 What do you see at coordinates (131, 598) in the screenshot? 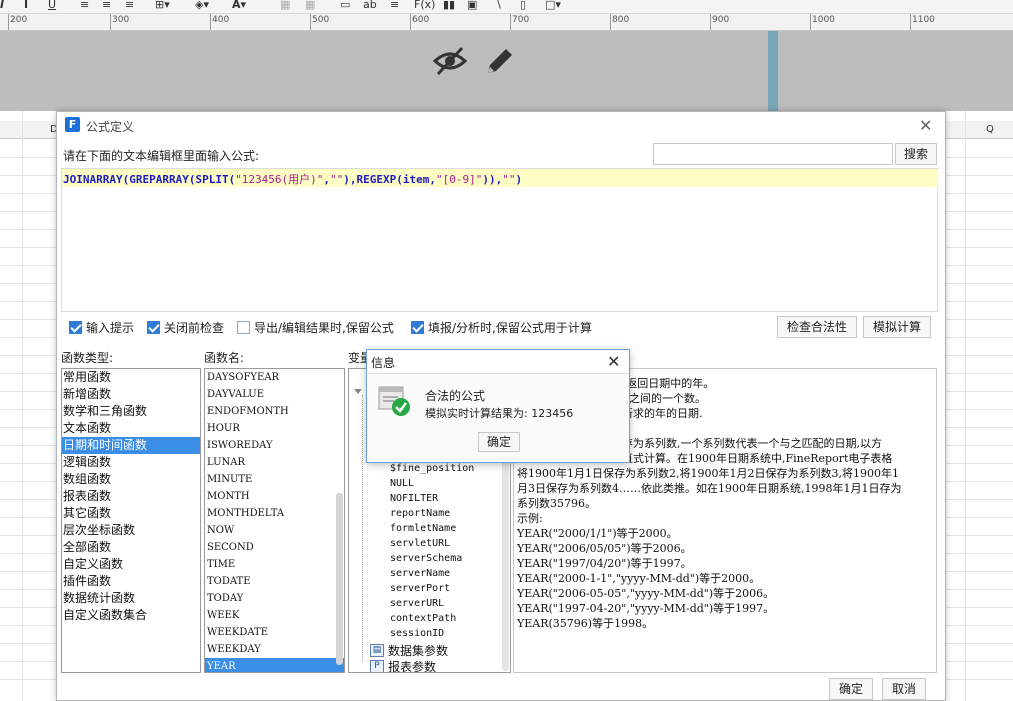
I see `list-item: 数据统计函数` at bounding box center [131, 598].